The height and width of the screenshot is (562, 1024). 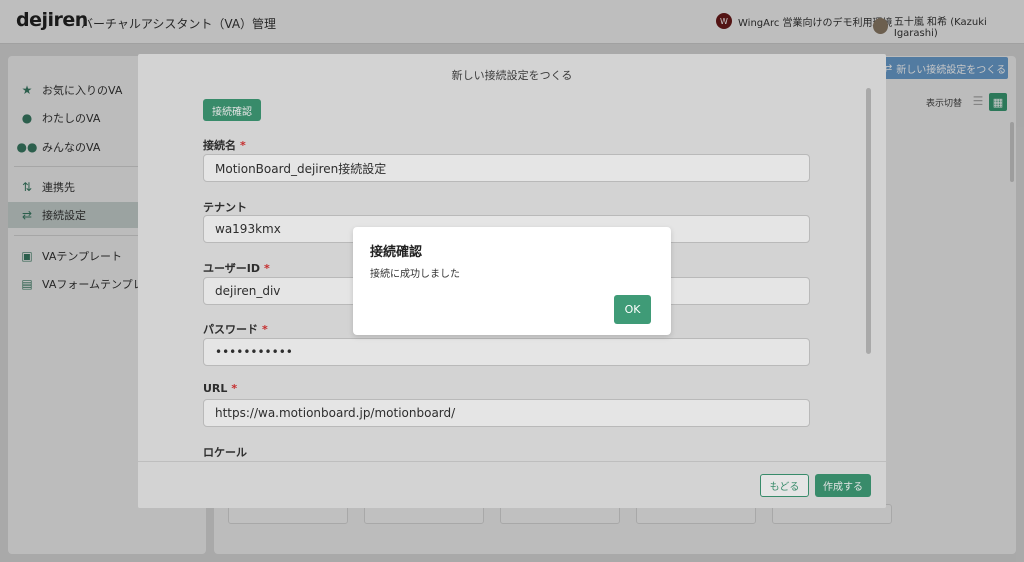 I want to click on connection-check-dialog: 接続確認 接続に成功しました OK, so click(x=512, y=281).